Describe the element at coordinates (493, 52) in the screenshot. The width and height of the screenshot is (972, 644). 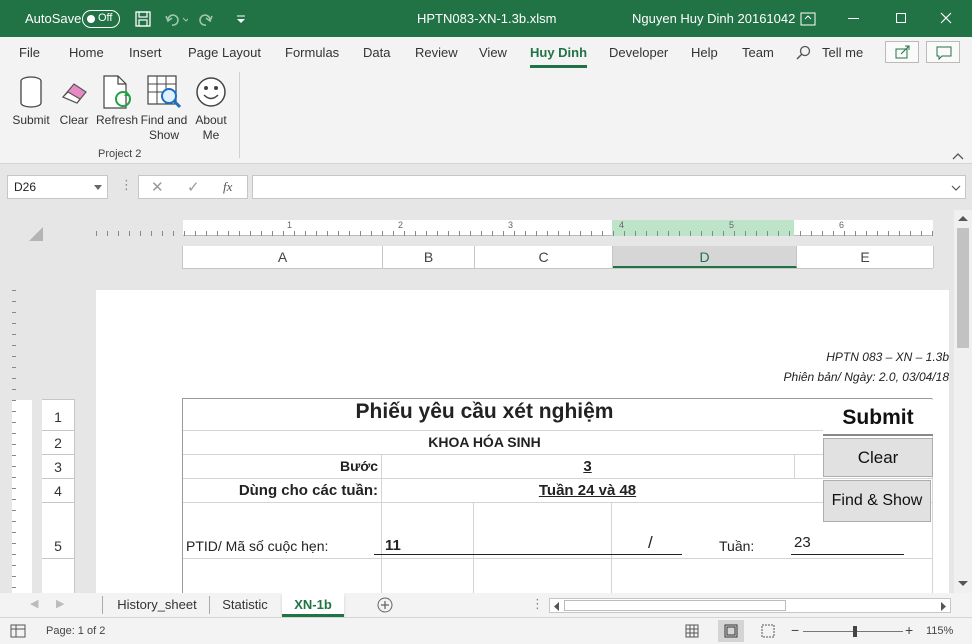
I see `tab-view: View` at that location.